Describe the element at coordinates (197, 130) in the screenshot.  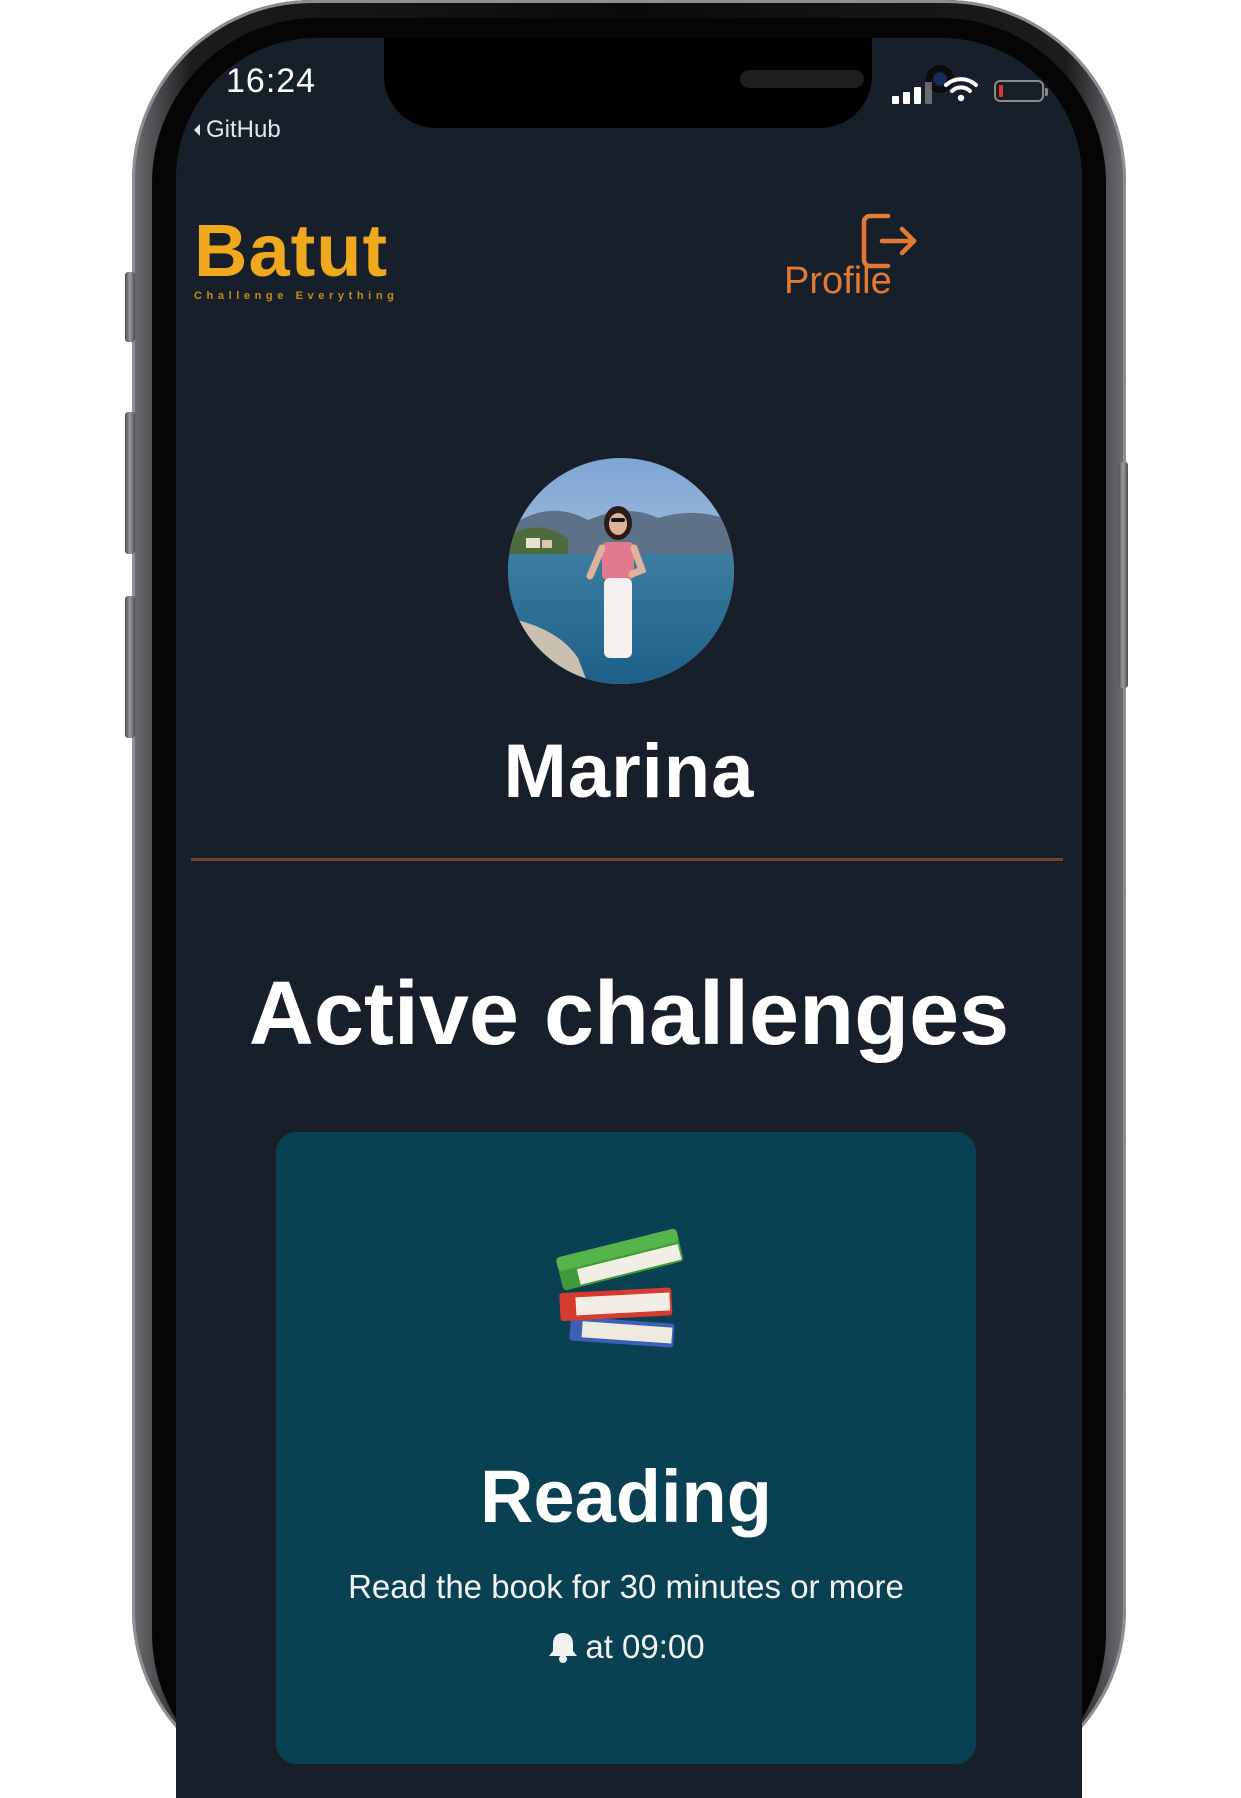
I see `back-caret-icon` at that location.